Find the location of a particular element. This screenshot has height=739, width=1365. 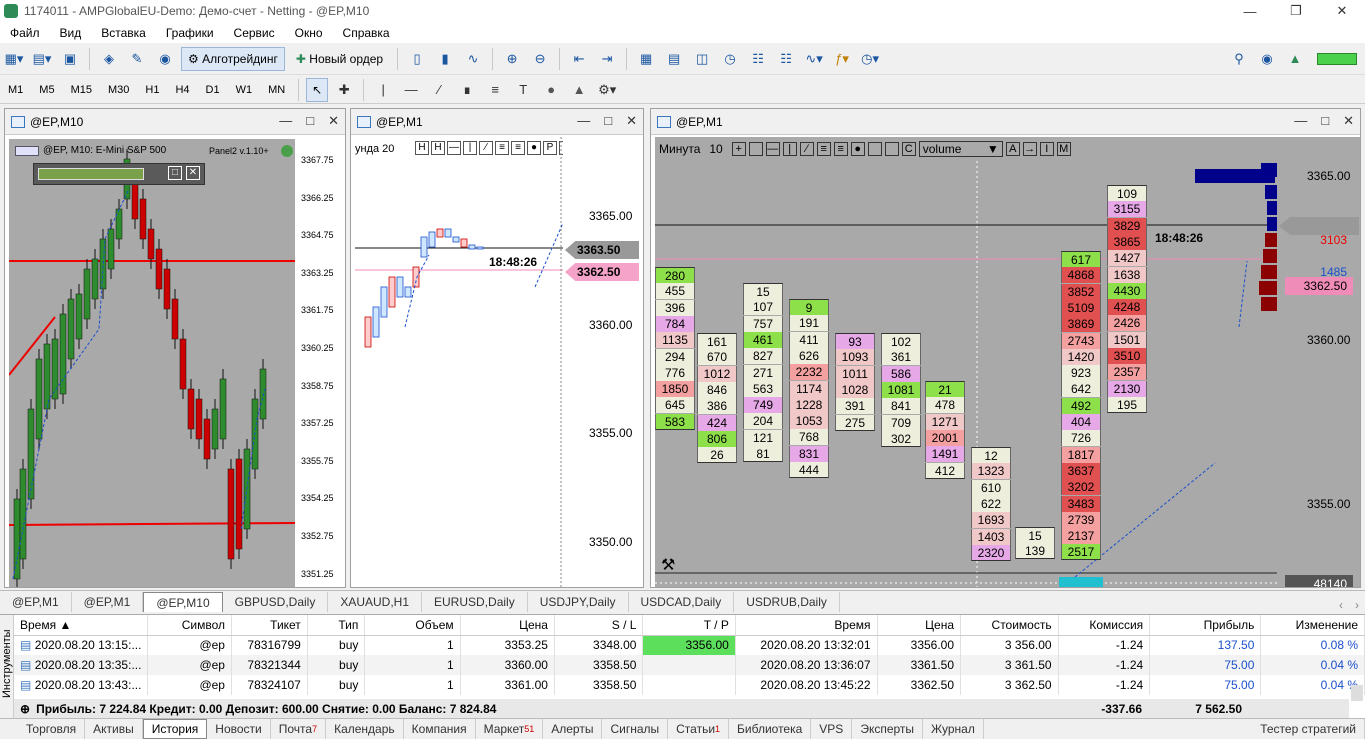

tf-m15: M15 is located at coordinates (81, 90).